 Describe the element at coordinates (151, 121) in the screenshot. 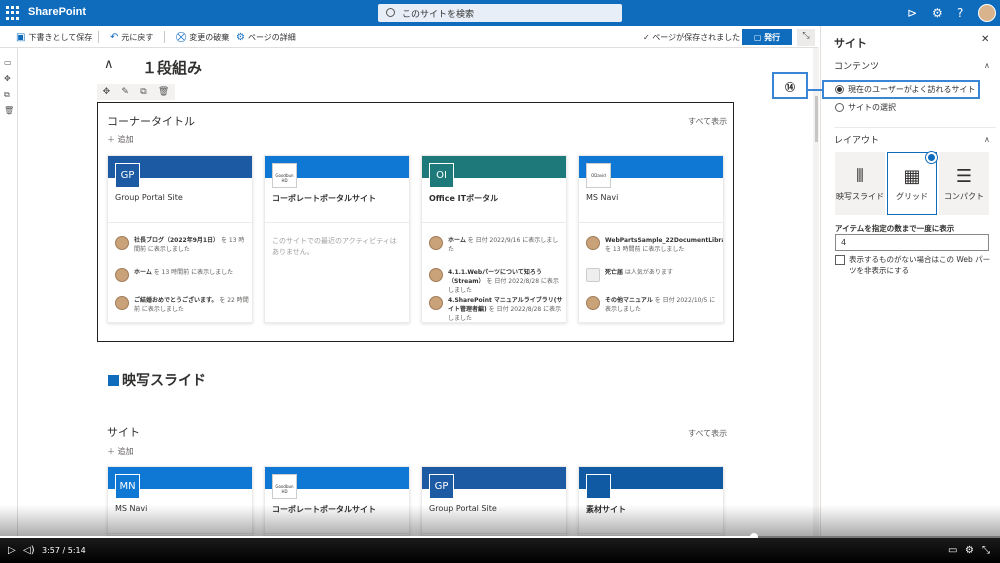

I see `webpart-title: コーナータイトル` at that location.